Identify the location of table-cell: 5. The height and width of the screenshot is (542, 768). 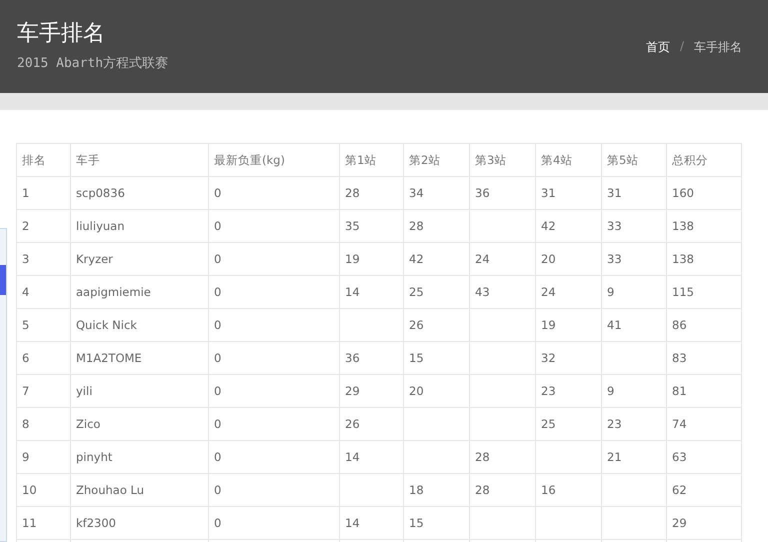
(26, 325).